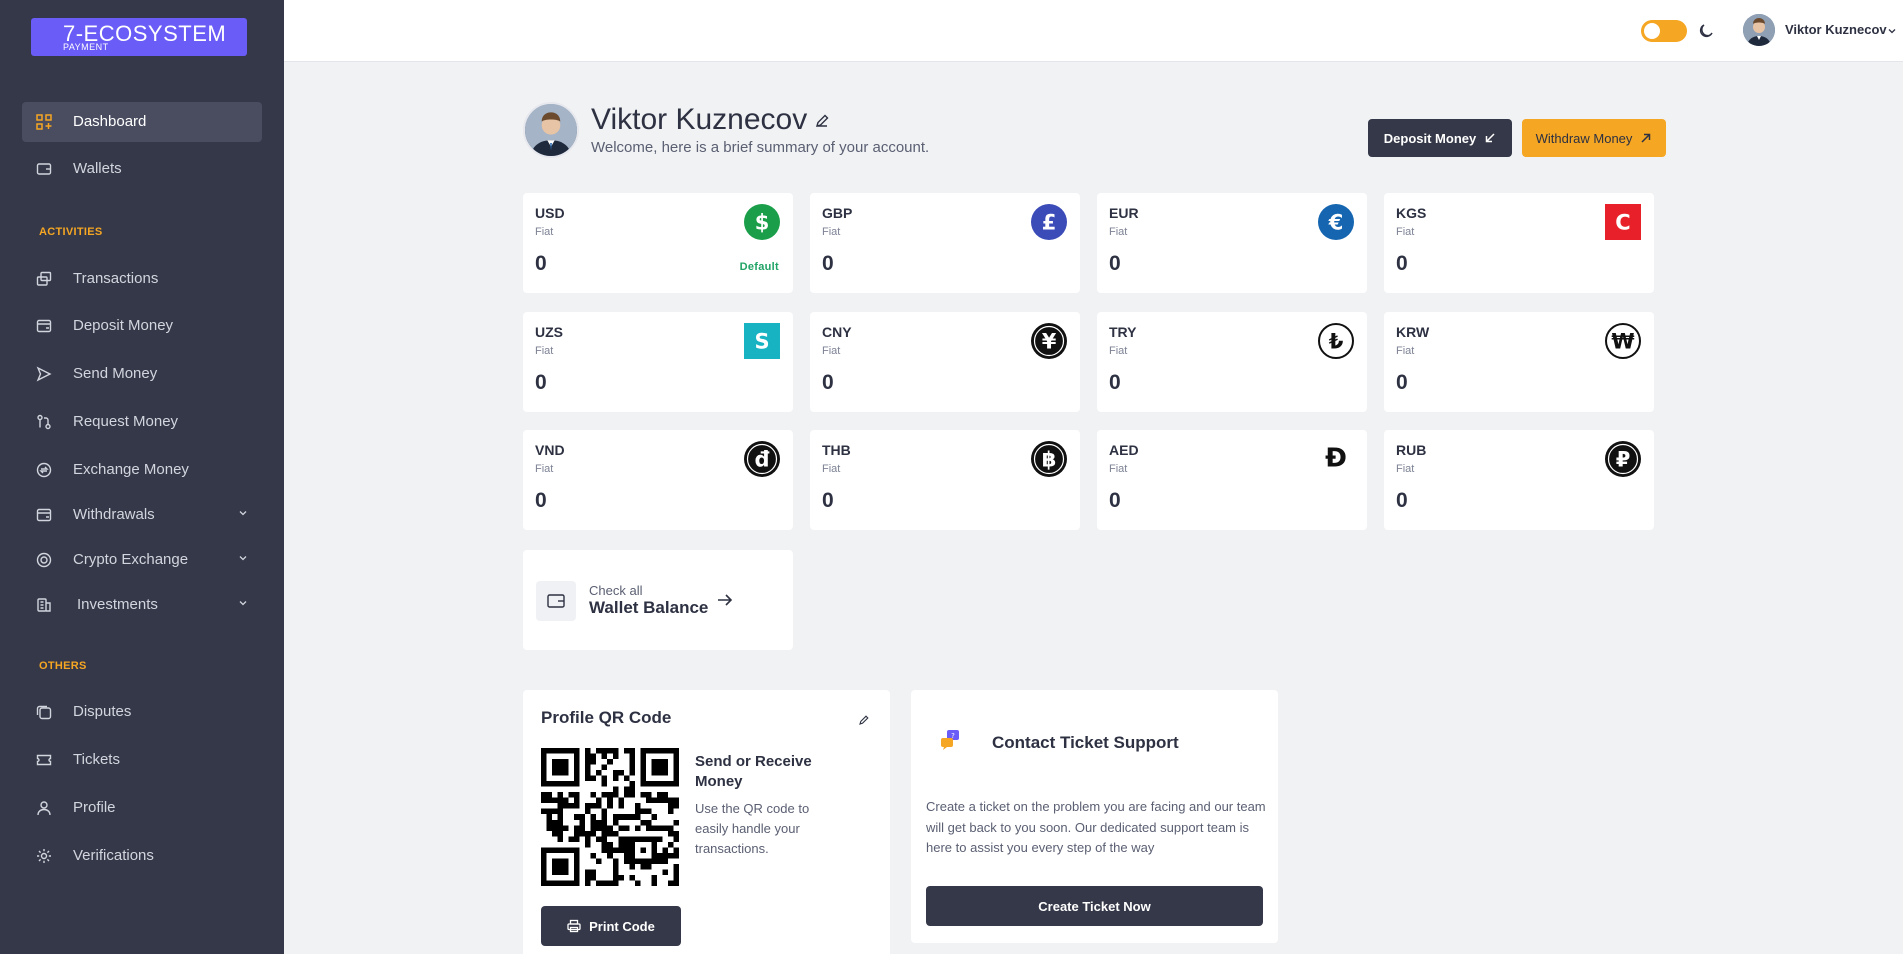 Image resolution: width=1903 pixels, height=954 pixels. I want to click on currency-code: UZS, so click(549, 332).